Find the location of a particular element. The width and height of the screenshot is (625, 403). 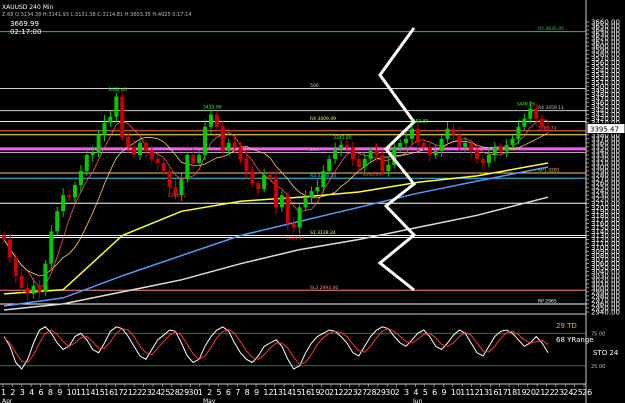

peak-label: 3435.99 is located at coordinates (212, 108).